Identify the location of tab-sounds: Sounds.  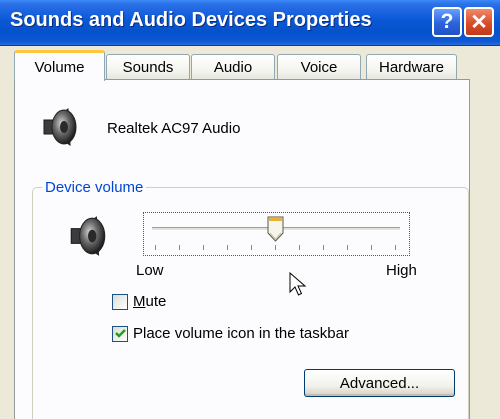
(148, 66).